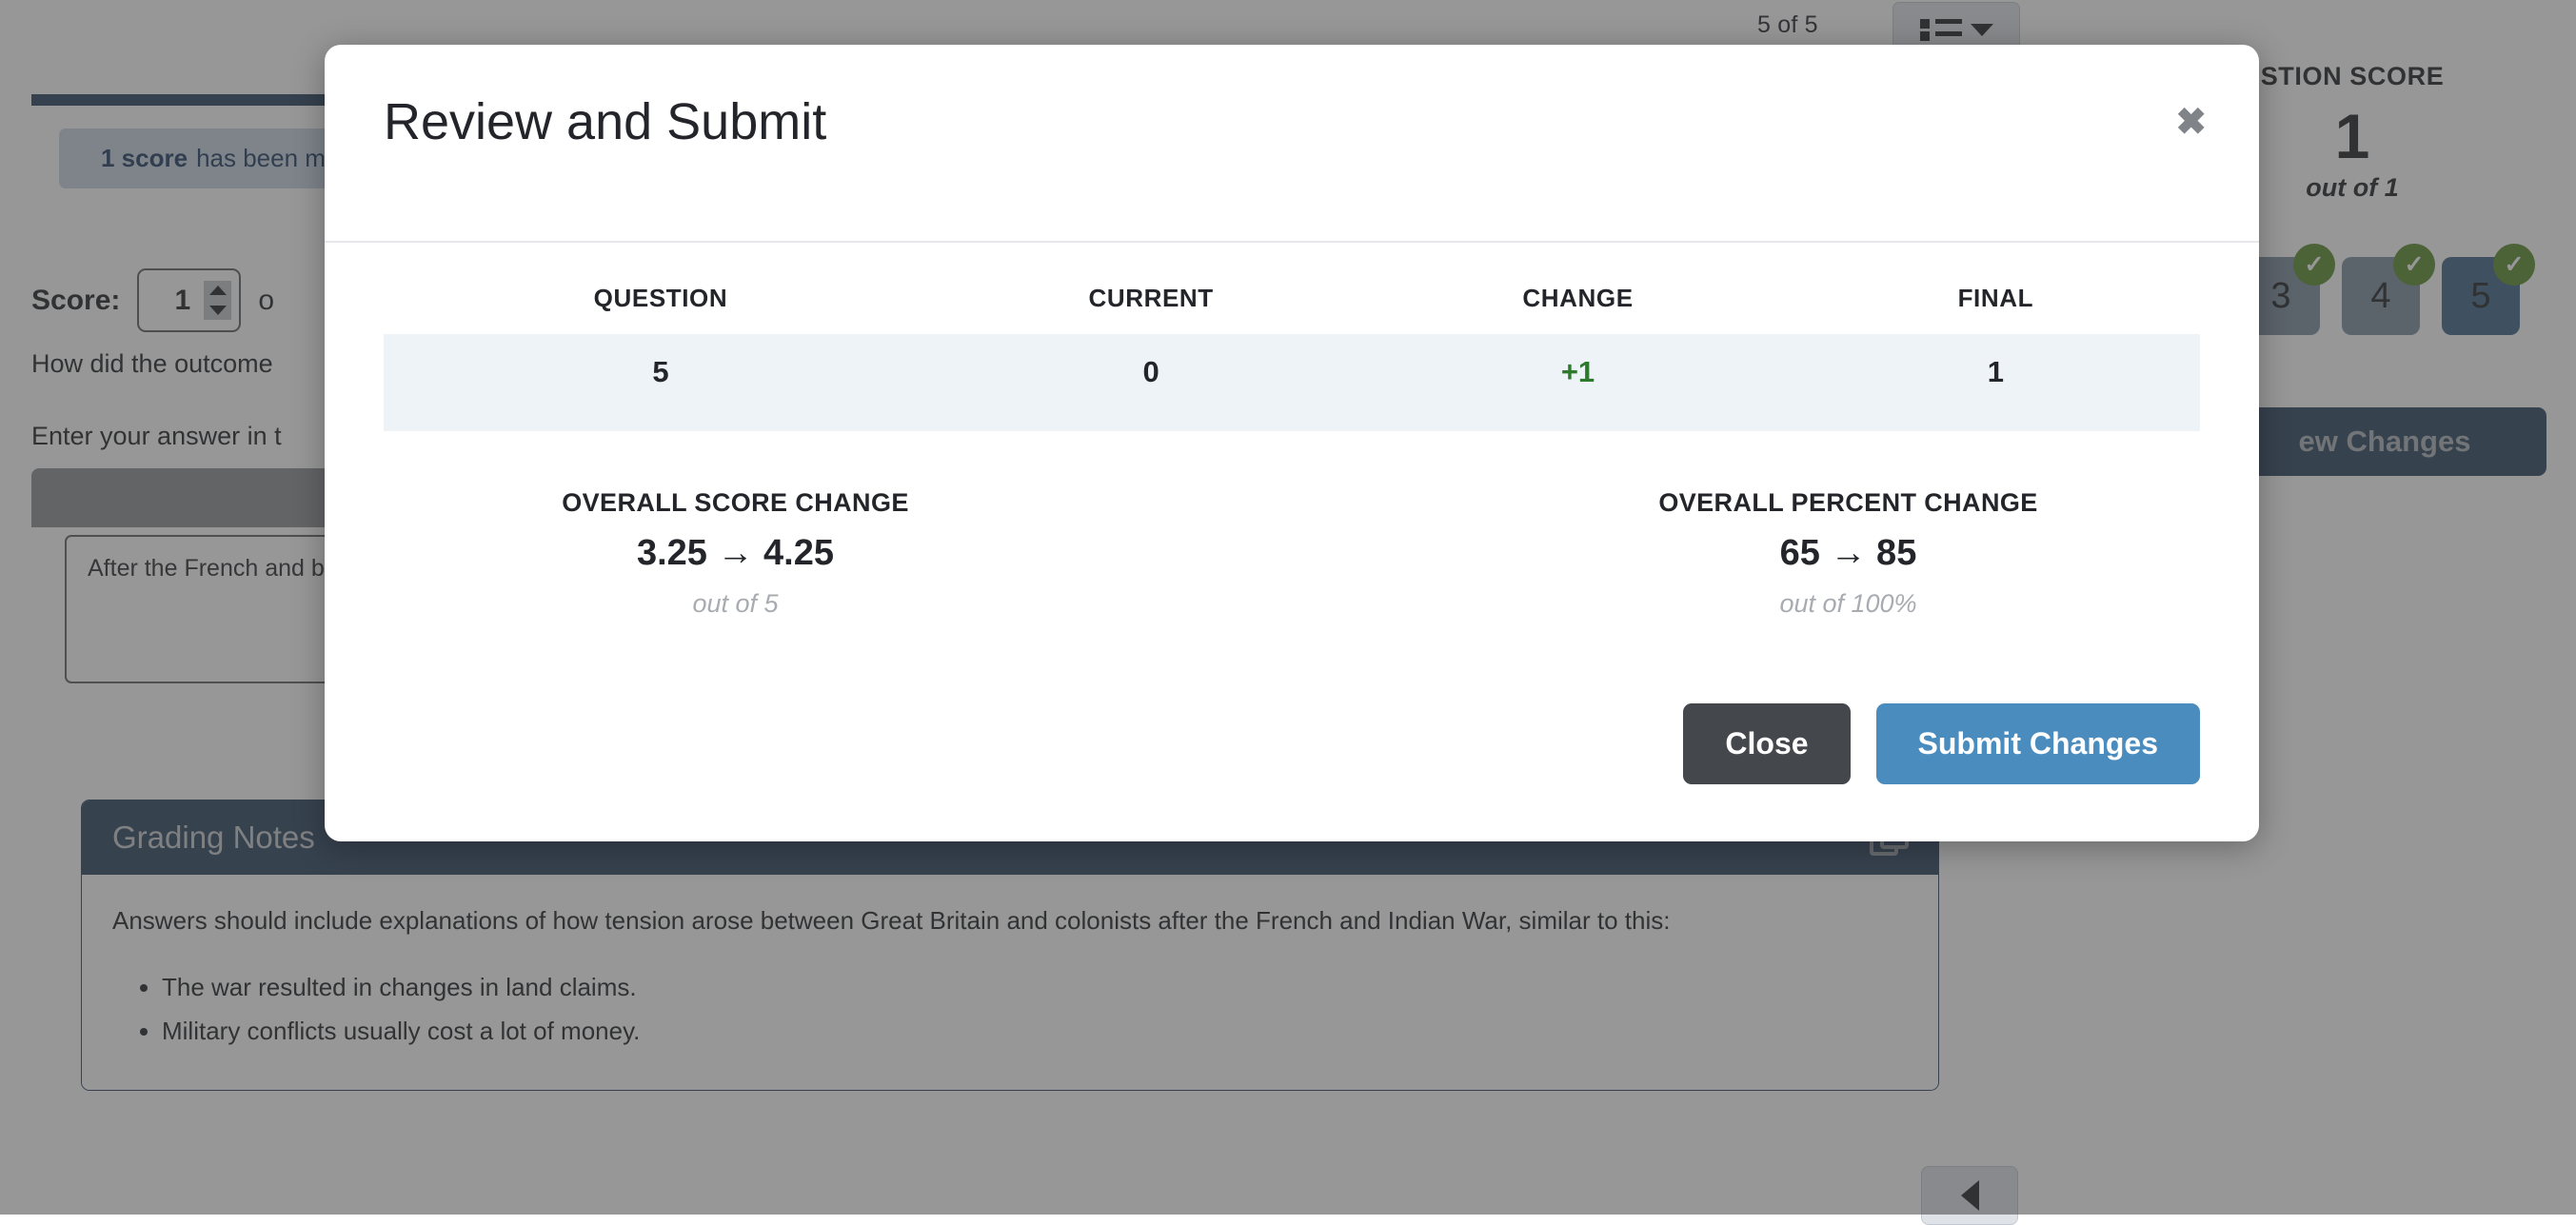 This screenshot has height=1225, width=2576. I want to click on change-table-wrapper: QUESTION CURRENT CHANGE FINAL 5 0 +1 1, so click(1292, 357).